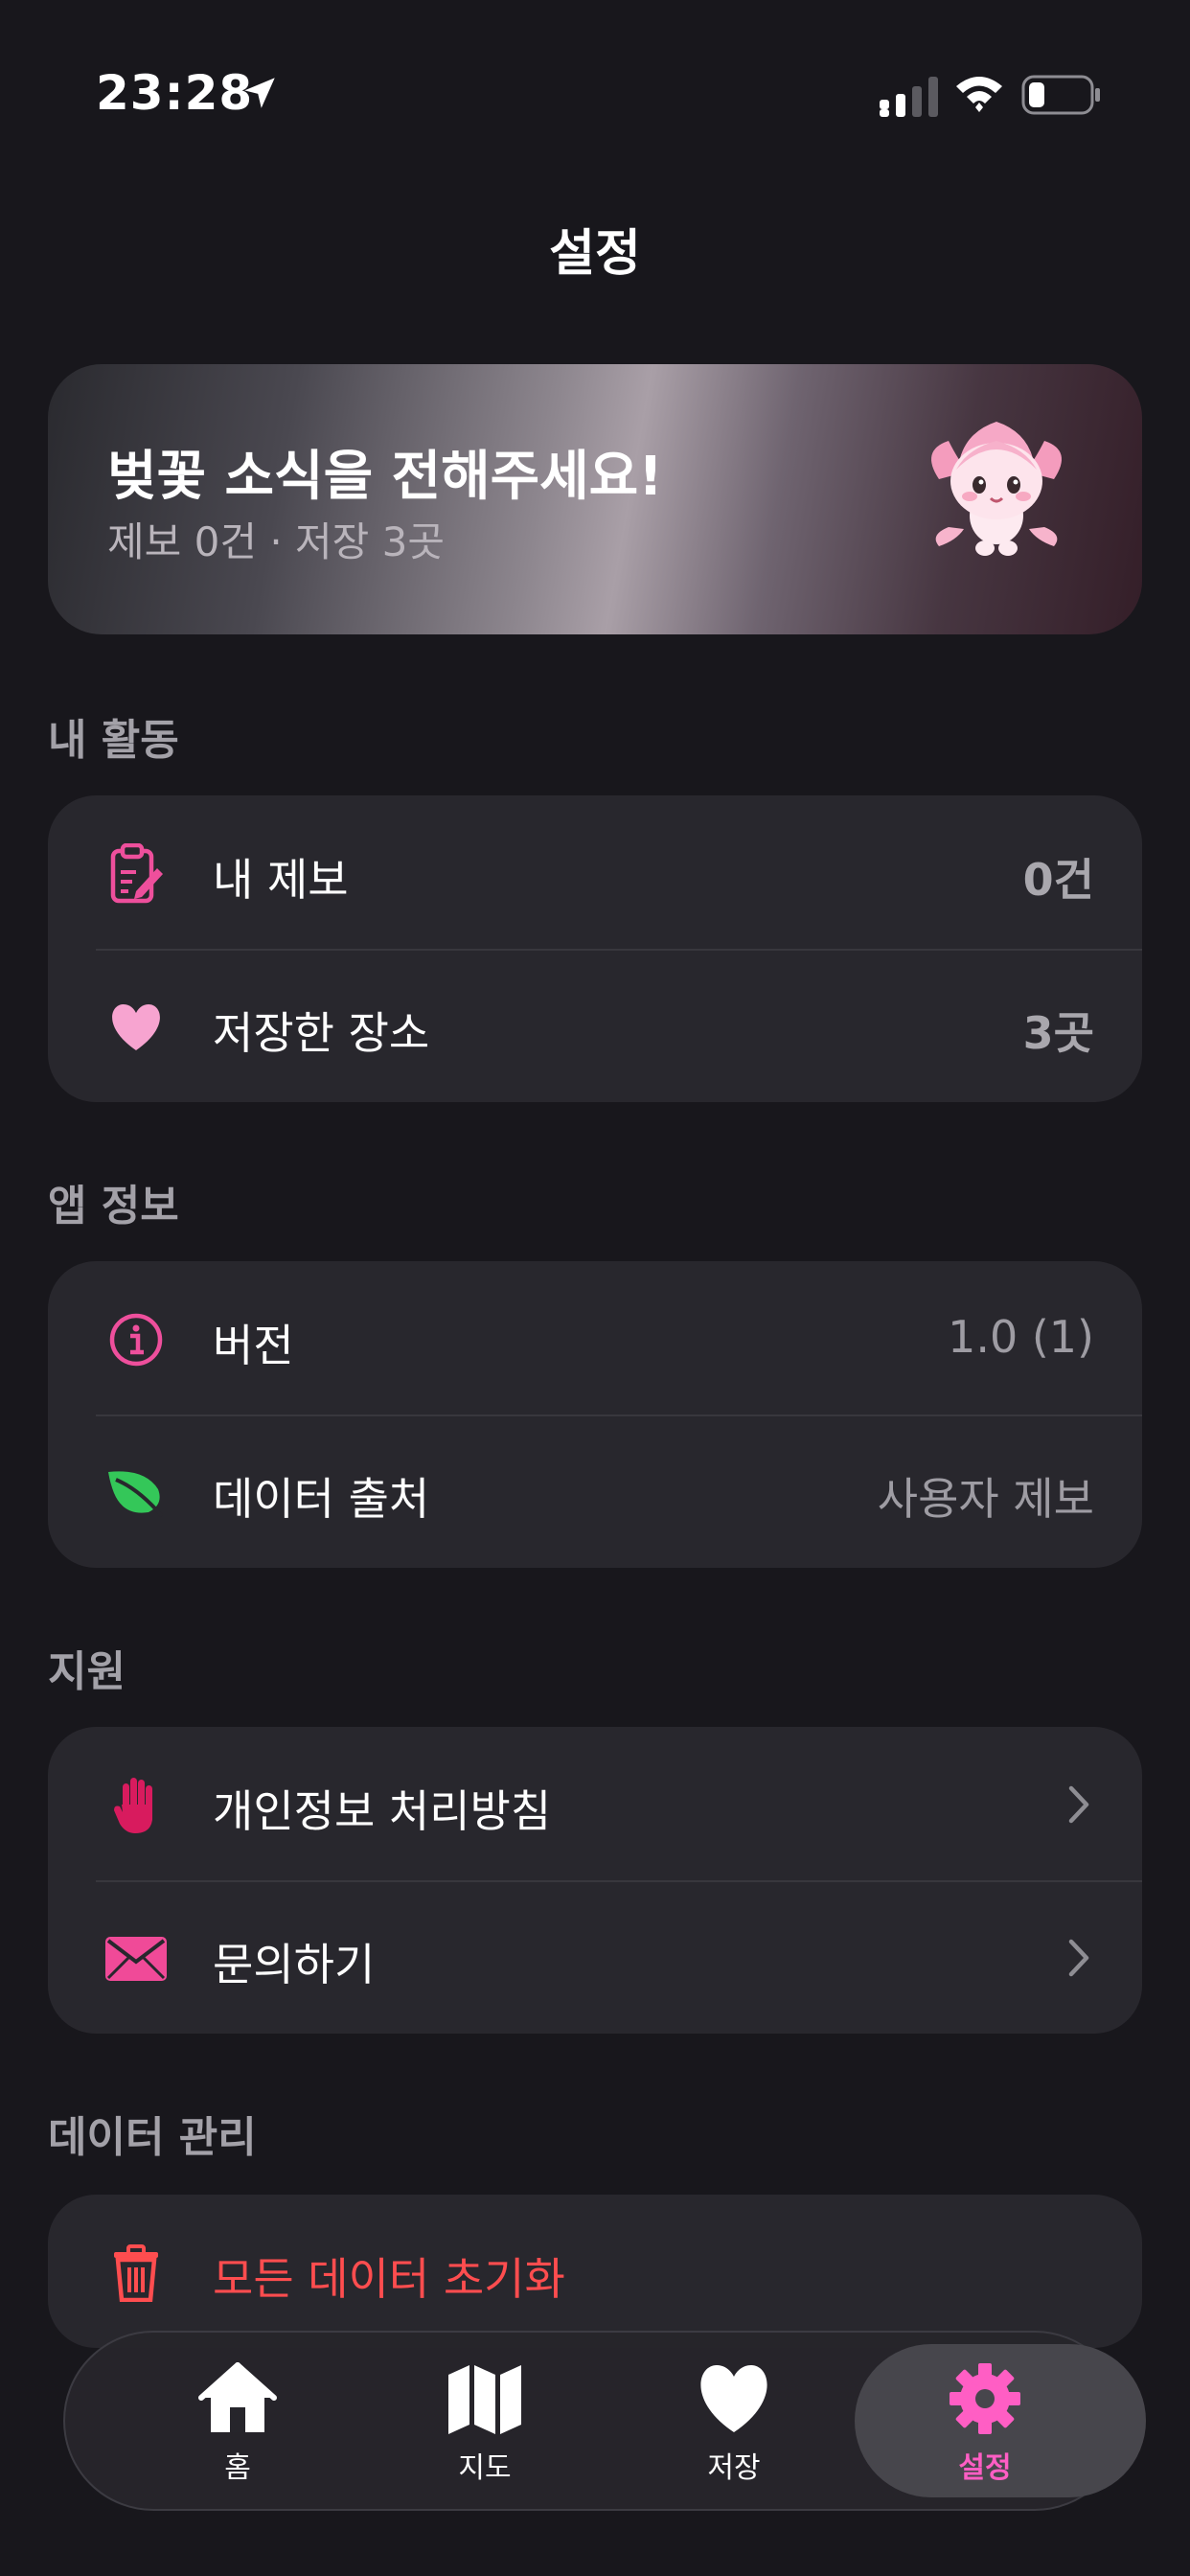 The width and height of the screenshot is (1190, 2576). I want to click on section-label-data-management: 데이터 관리, so click(152, 2137).